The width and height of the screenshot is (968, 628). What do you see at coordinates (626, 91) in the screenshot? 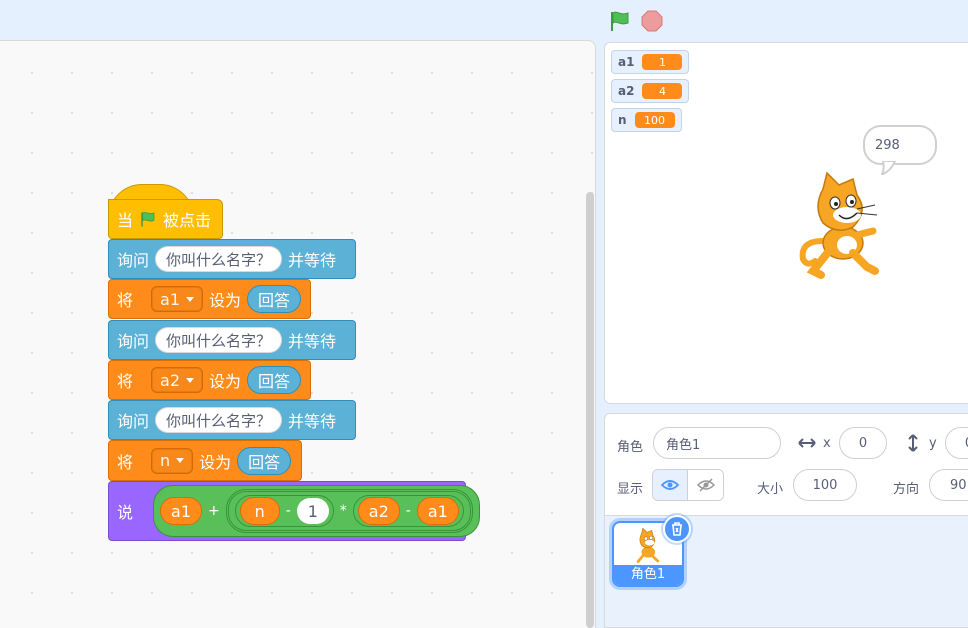
I see `monitor-label: a2` at bounding box center [626, 91].